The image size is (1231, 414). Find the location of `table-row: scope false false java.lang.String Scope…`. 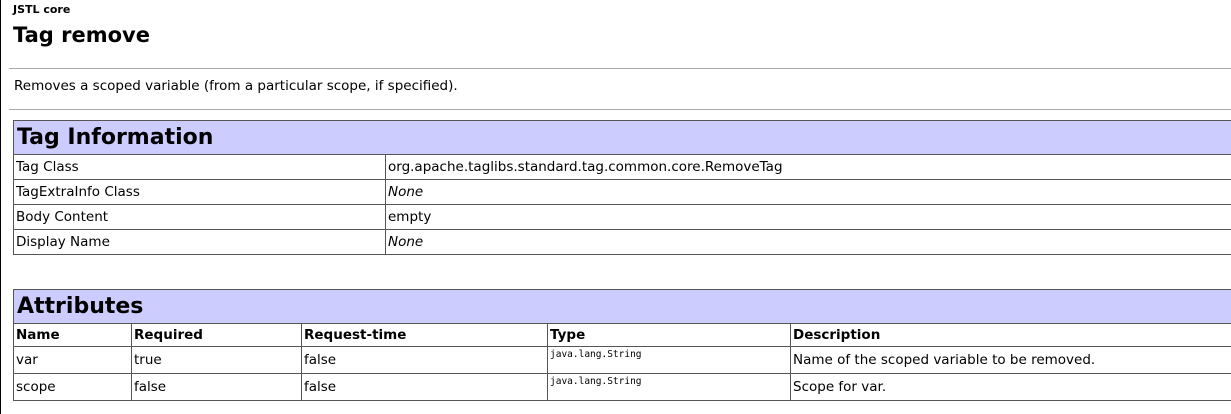

table-row: scope false false java.lang.String Scope… is located at coordinates (622, 387).